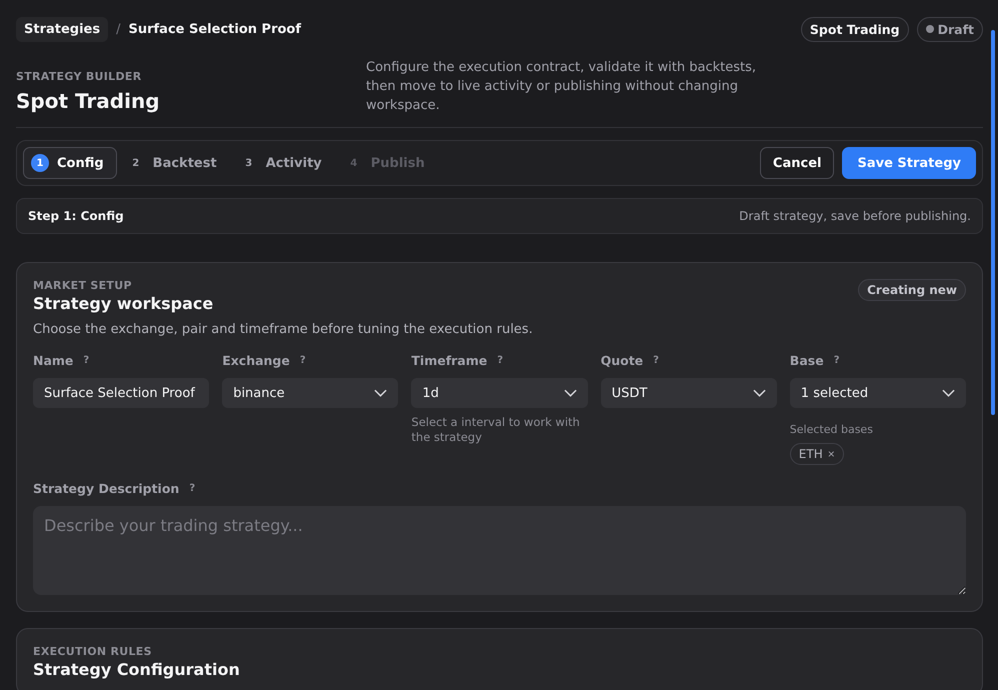 Image resolution: width=998 pixels, height=690 pixels. What do you see at coordinates (283, 329) in the screenshot?
I see `section-description: Choose the exchange, pair and timeframe before tuning the execution rules.` at bounding box center [283, 329].